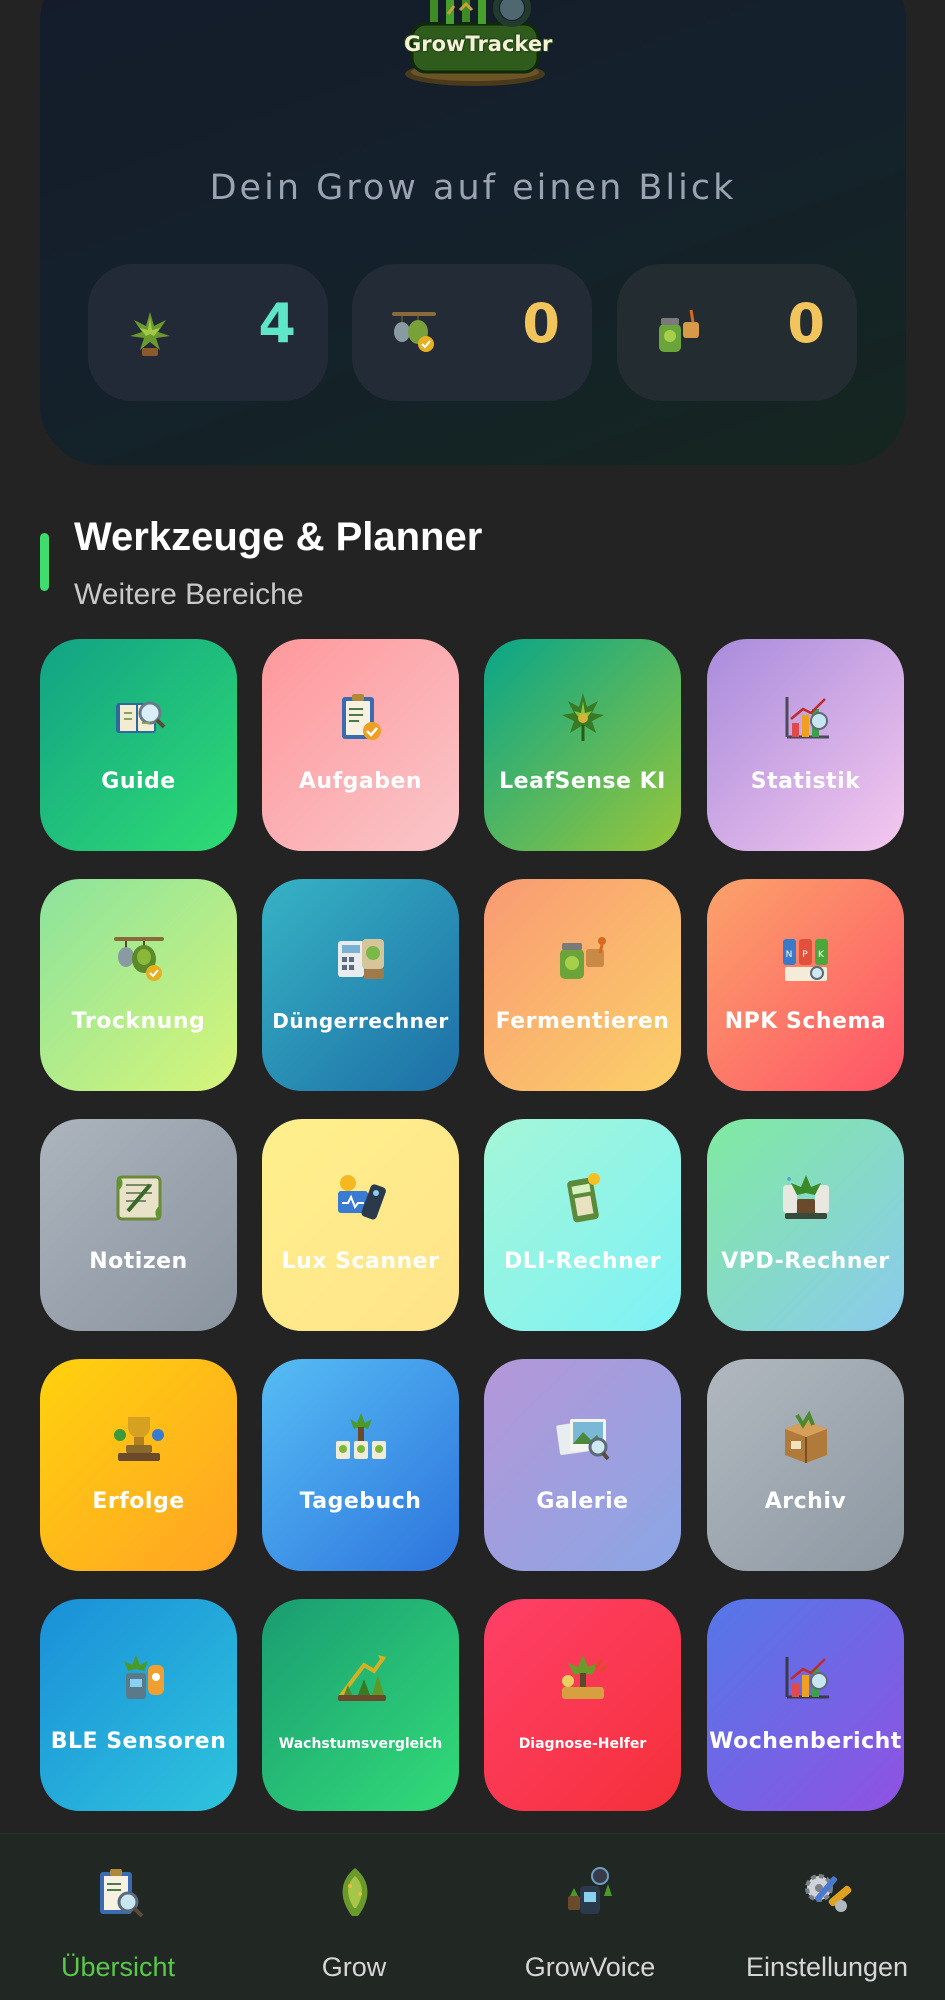 The height and width of the screenshot is (2000, 945). What do you see at coordinates (472, 332) in the screenshot?
I see `stat-drying: 0` at bounding box center [472, 332].